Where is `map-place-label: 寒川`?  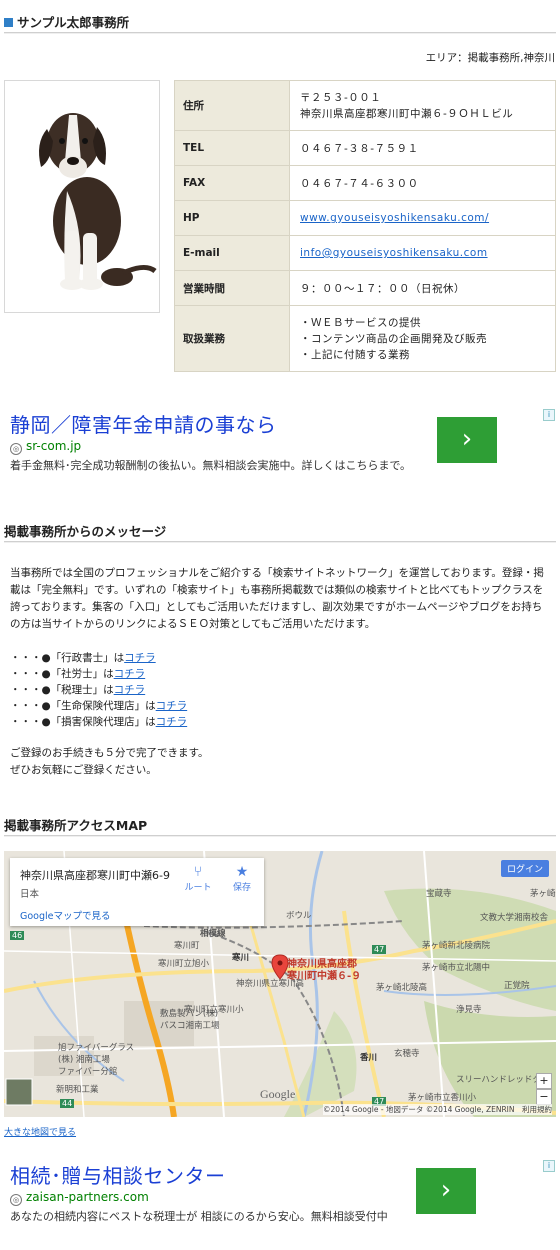 map-place-label: 寒川 is located at coordinates (241, 958).